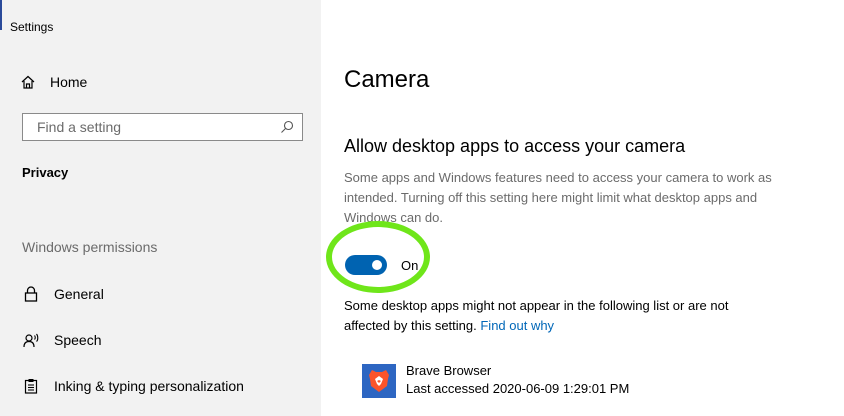  Describe the element at coordinates (518, 388) in the screenshot. I see `app-last-accessed: Last accessed 2020-06-09 1:29:01 PM` at that location.